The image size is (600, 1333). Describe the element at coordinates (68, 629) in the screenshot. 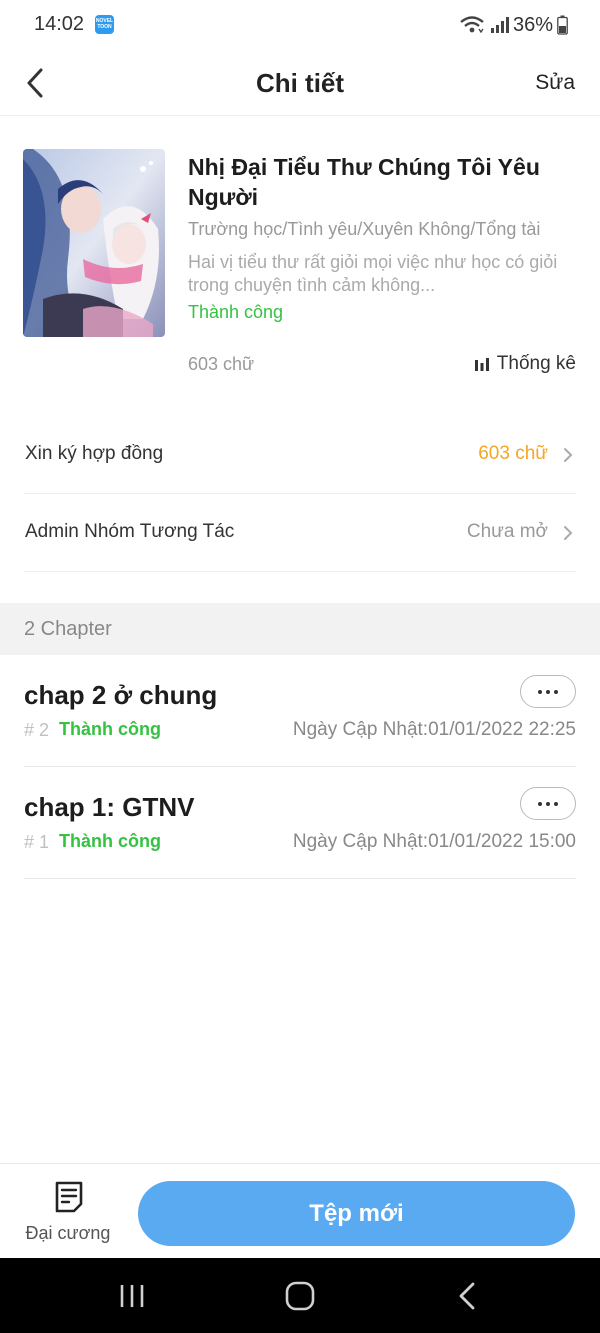

I see `chapter-count-label: 2 Chapter` at that location.